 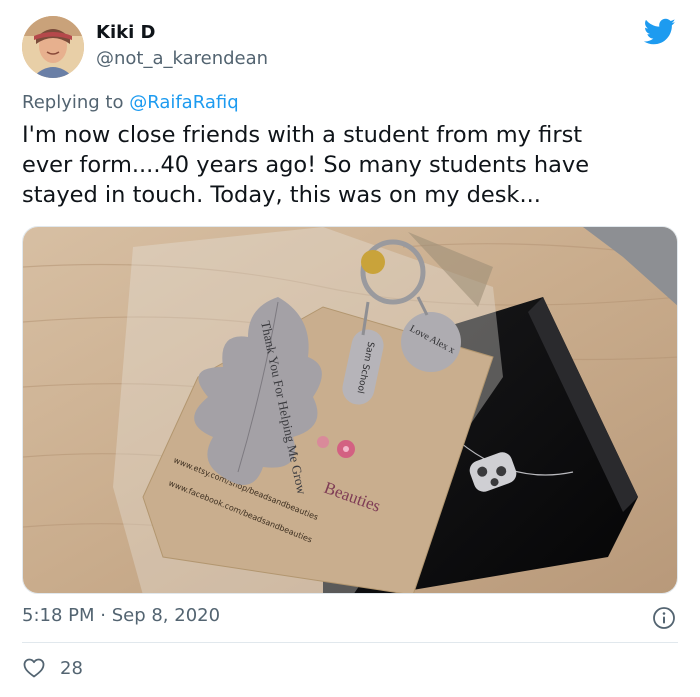 What do you see at coordinates (182, 58) in the screenshot?
I see `user-handle: @not_a_karendean` at bounding box center [182, 58].